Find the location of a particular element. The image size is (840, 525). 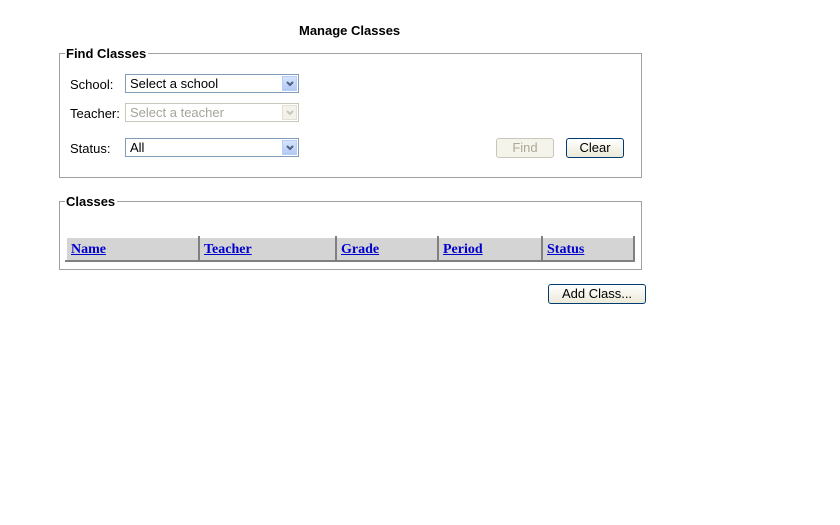

clear-button: Clear is located at coordinates (595, 148).